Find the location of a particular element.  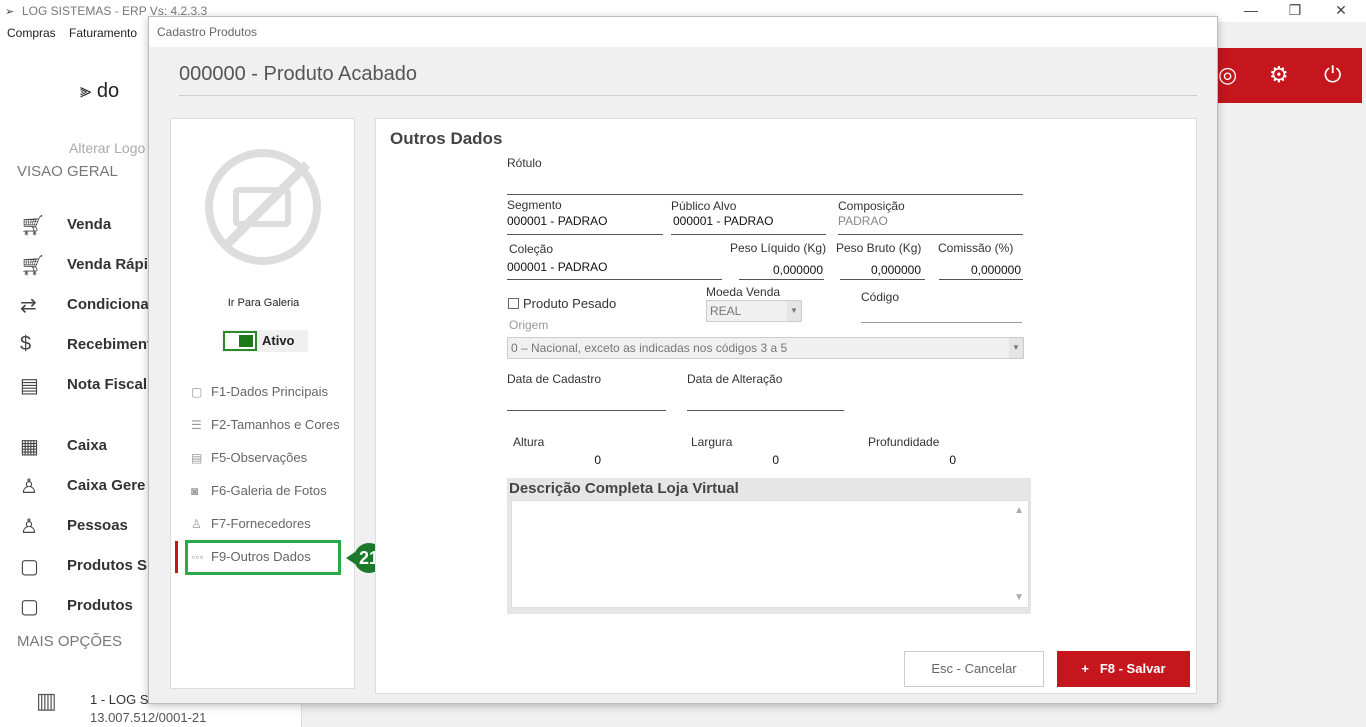

codigo-label: Código is located at coordinates (880, 297).